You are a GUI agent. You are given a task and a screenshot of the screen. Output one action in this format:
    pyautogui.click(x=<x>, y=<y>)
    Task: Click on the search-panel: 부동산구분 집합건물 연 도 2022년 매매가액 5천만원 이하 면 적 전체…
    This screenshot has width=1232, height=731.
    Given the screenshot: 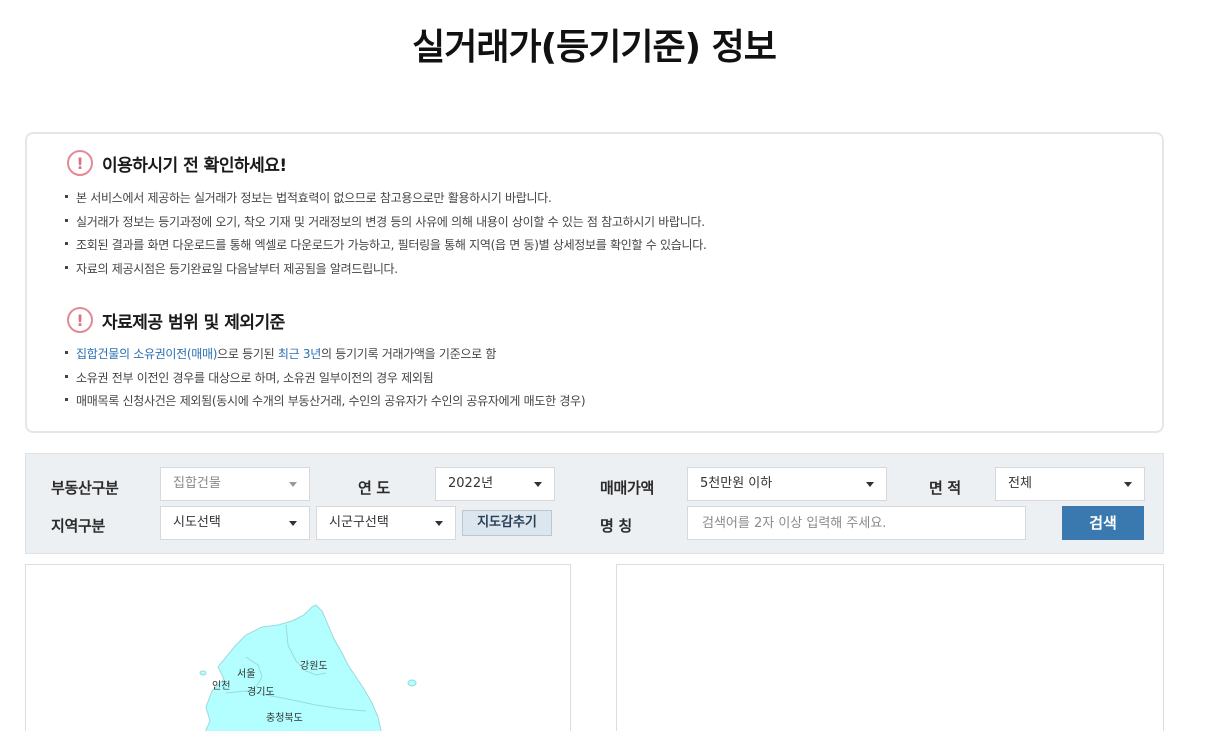 What is the action you would take?
    pyautogui.click(x=594, y=503)
    